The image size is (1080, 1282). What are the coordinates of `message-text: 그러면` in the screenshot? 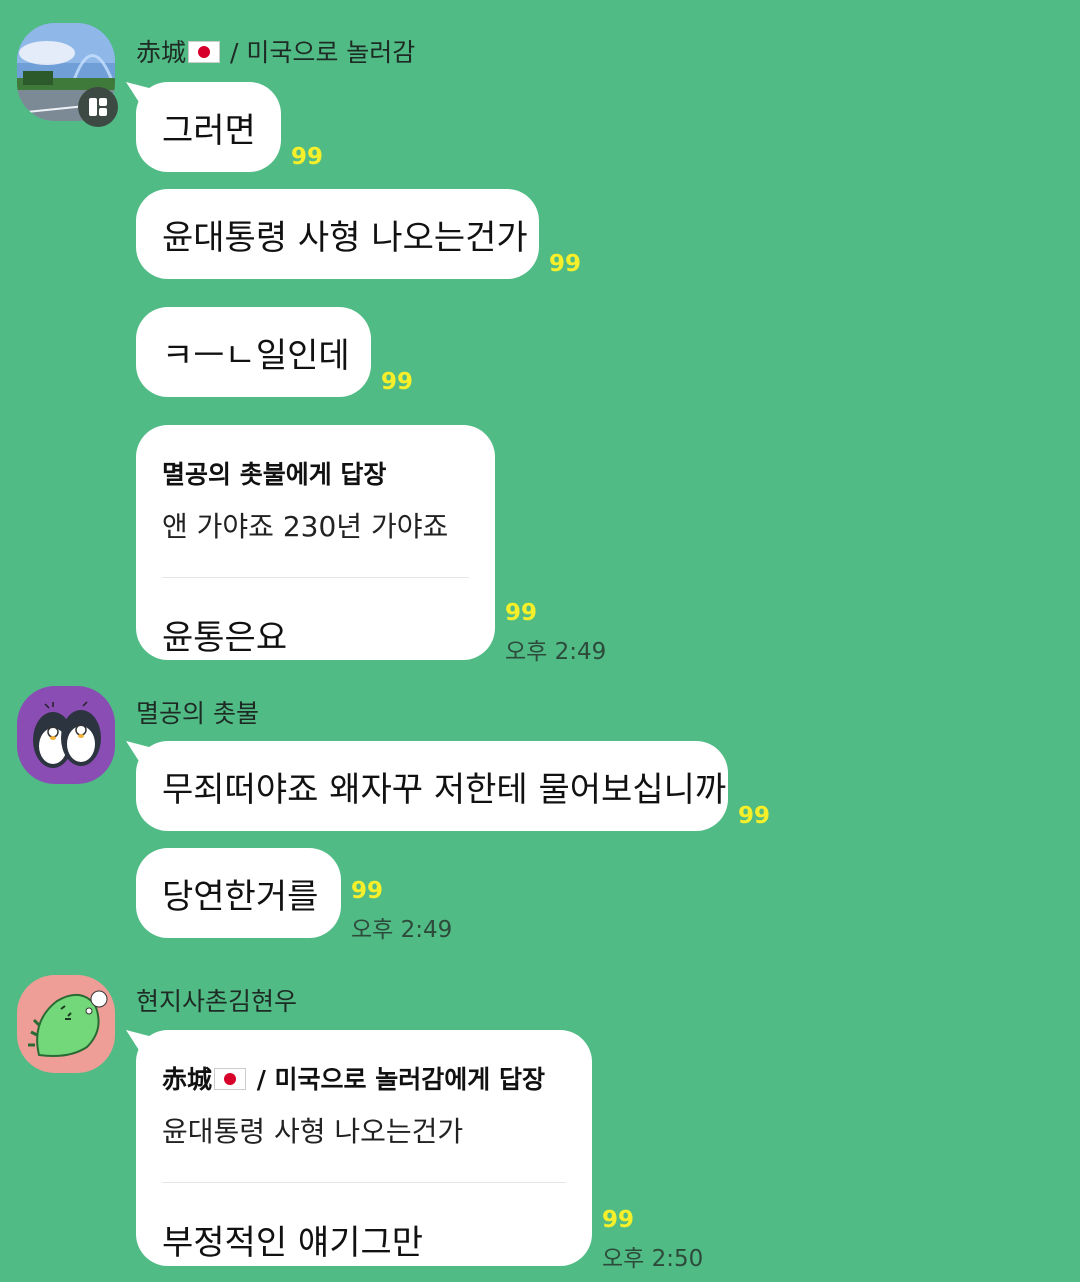 It's located at (209, 130).